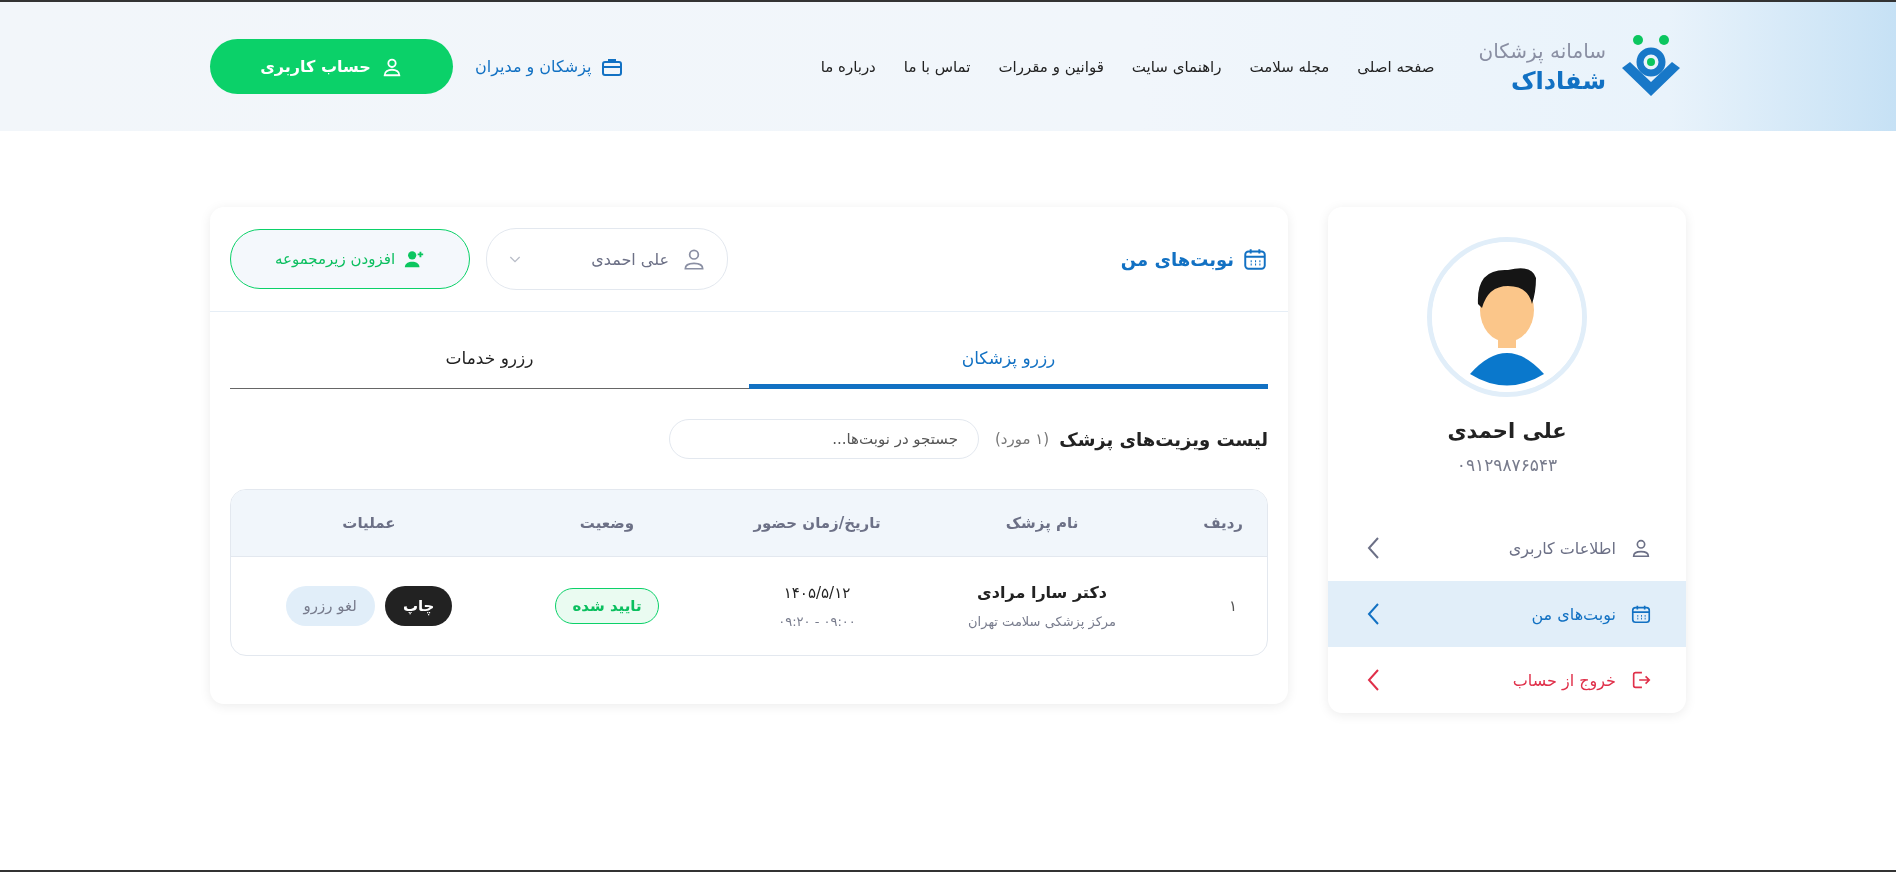  Describe the element at coordinates (1641, 548) in the screenshot. I see `user-icon` at that location.